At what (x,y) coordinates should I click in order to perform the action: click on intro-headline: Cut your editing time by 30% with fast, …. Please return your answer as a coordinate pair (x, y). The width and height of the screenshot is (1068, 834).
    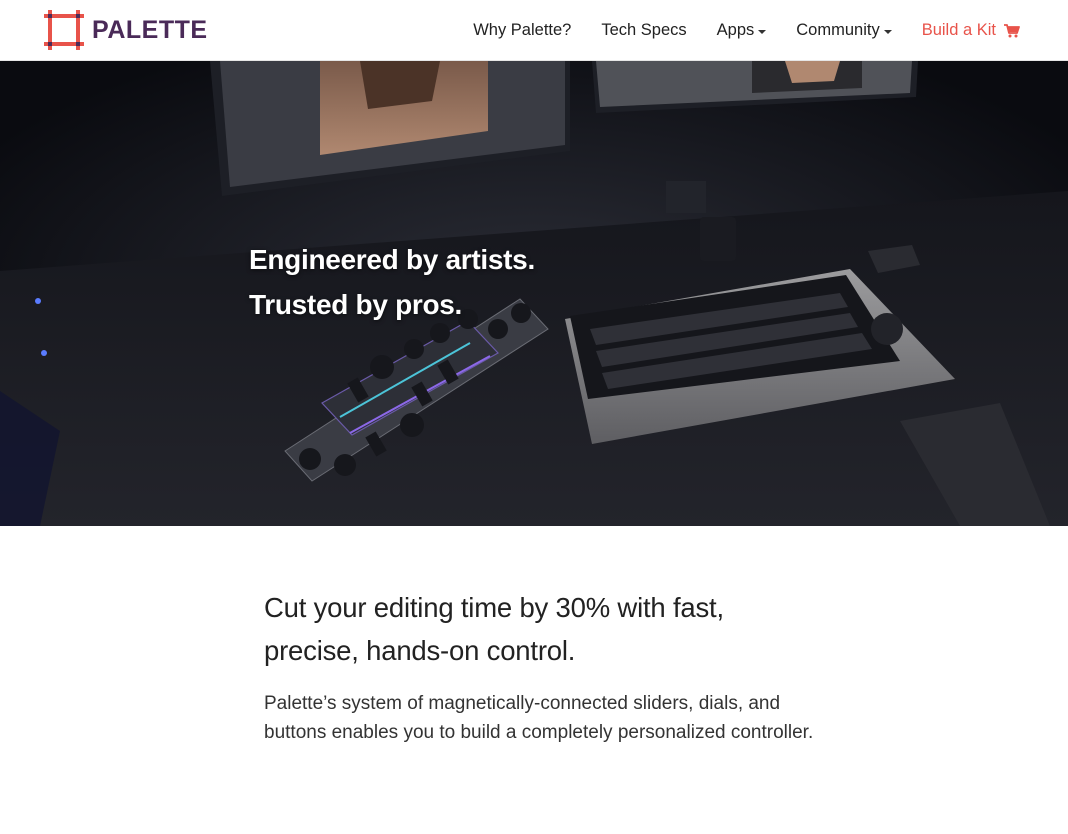
    Looking at the image, I should click on (494, 629).